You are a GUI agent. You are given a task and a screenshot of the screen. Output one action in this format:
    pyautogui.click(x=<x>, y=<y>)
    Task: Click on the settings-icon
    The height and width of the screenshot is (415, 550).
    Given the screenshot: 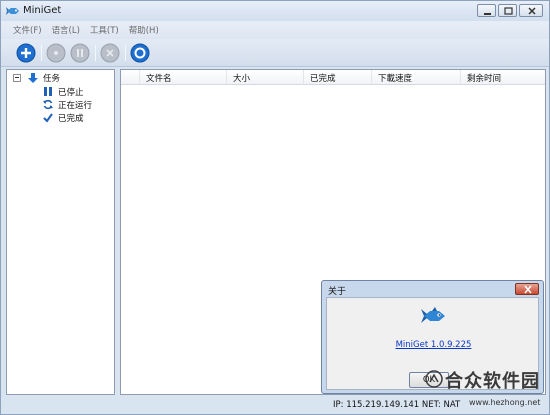 What is the action you would take?
    pyautogui.click(x=140, y=53)
    